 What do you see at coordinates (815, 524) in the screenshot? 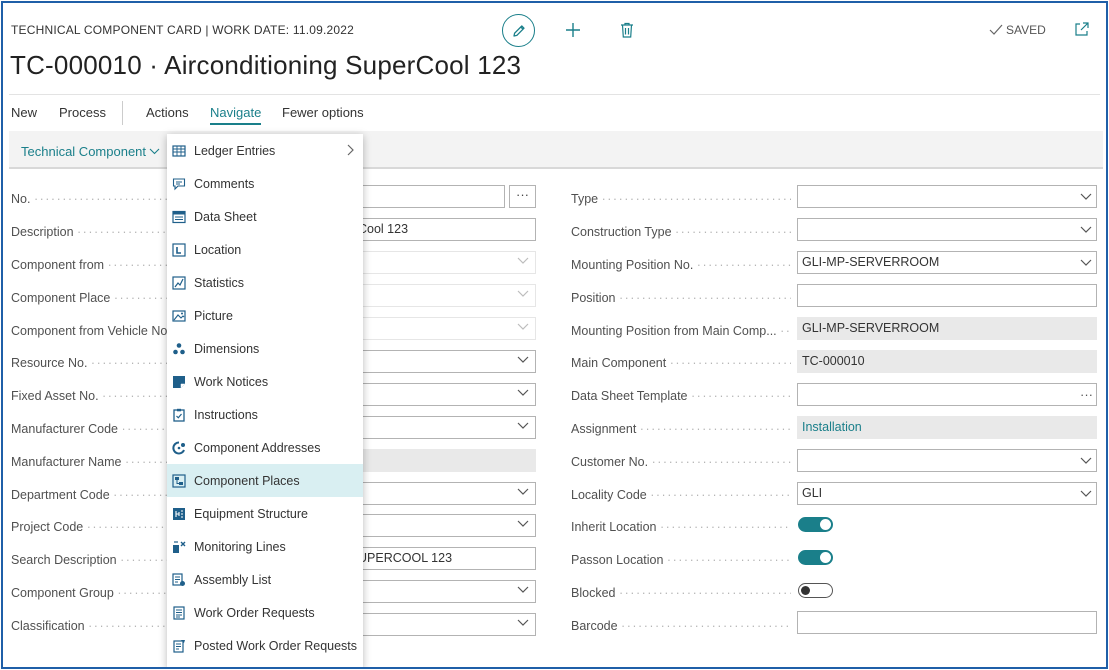
I see `inherit-location-toggle` at bounding box center [815, 524].